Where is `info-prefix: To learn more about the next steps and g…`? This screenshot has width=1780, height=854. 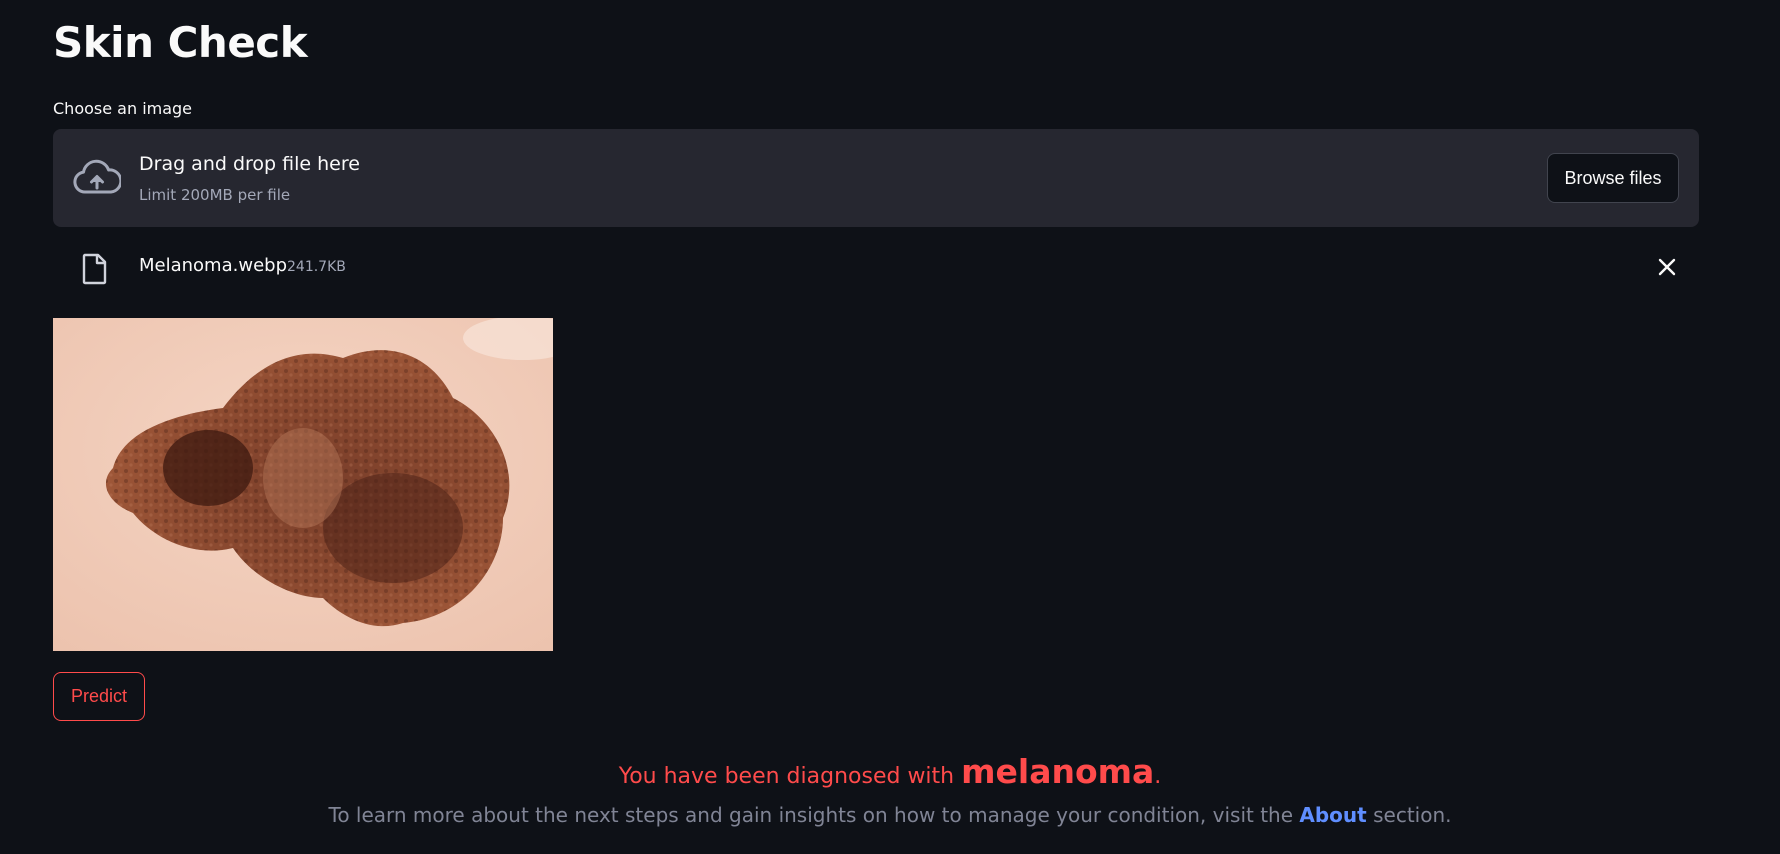 info-prefix: To learn more about the next steps and g… is located at coordinates (814, 815).